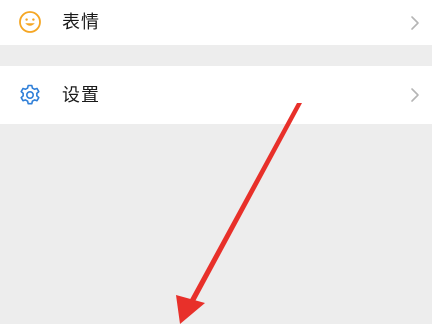 Image resolution: width=432 pixels, height=324 pixels. I want to click on menu-item-label: 表情, so click(81, 22).